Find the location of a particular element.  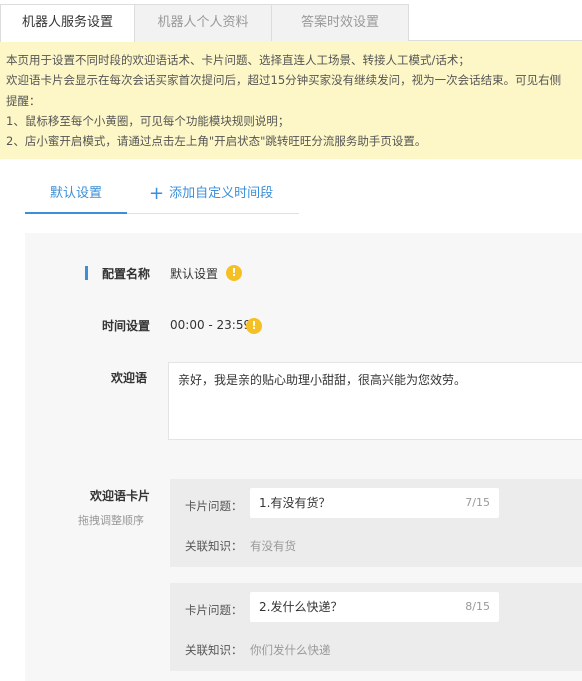

card-knowledge-value: 有没有货 is located at coordinates (273, 546).